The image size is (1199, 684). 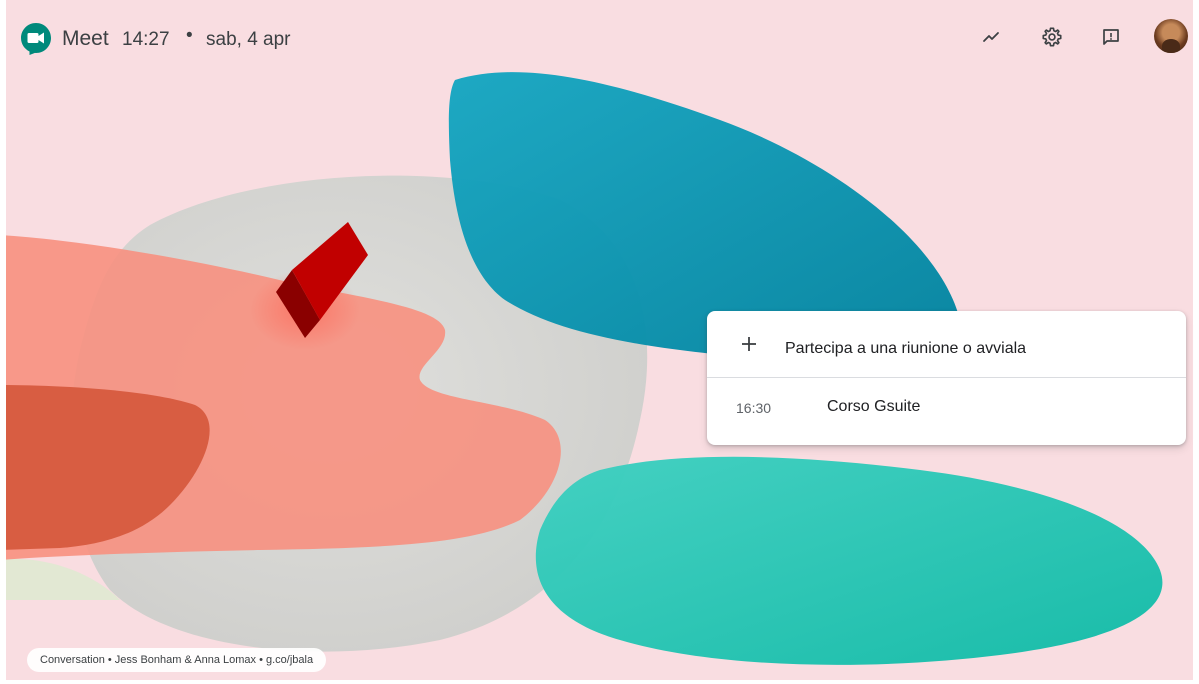 I want to click on top-bar: Meet 14:27 • sab, 4 apr, so click(x=599, y=39).